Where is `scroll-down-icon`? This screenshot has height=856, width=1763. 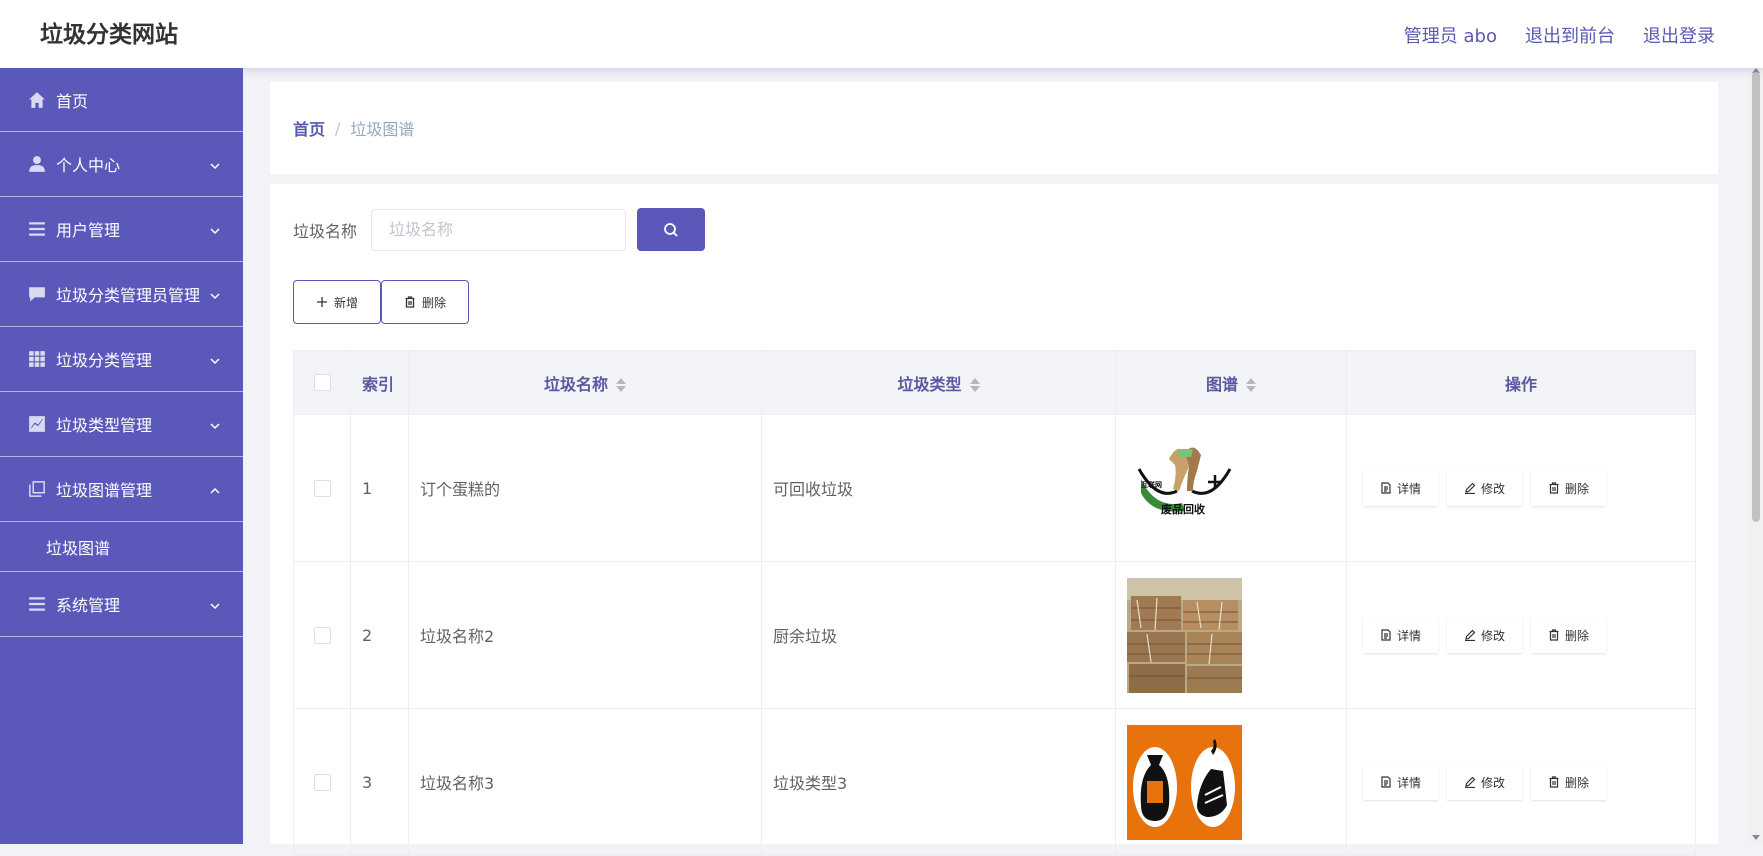 scroll-down-icon is located at coordinates (1756, 837).